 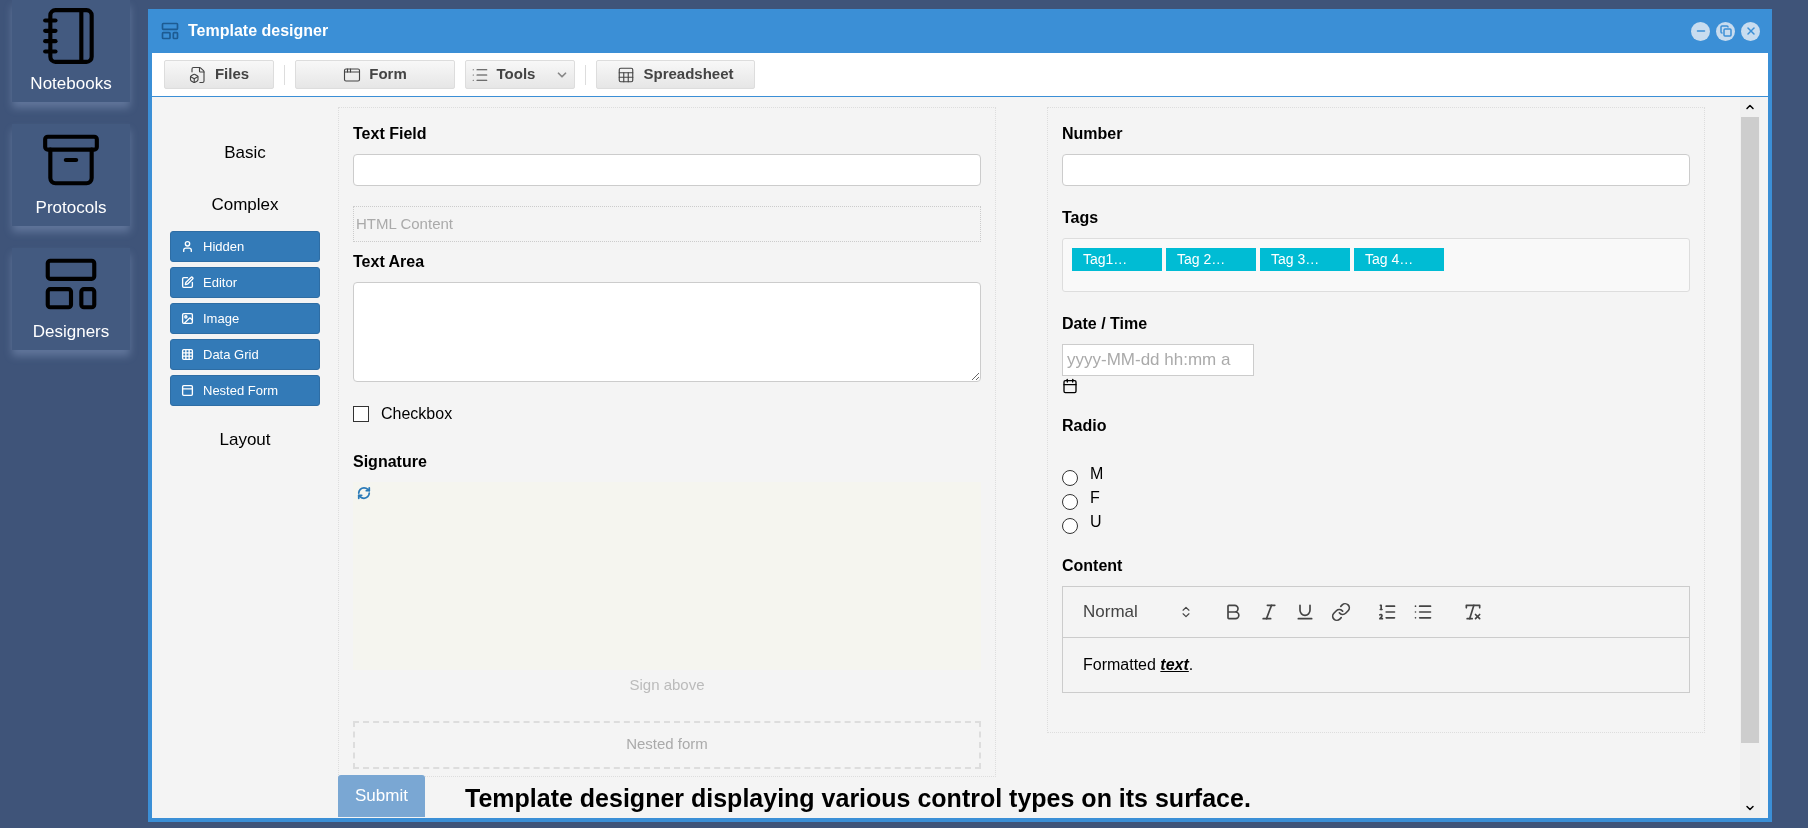 What do you see at coordinates (1096, 522) in the screenshot?
I see `radio-label: U` at bounding box center [1096, 522].